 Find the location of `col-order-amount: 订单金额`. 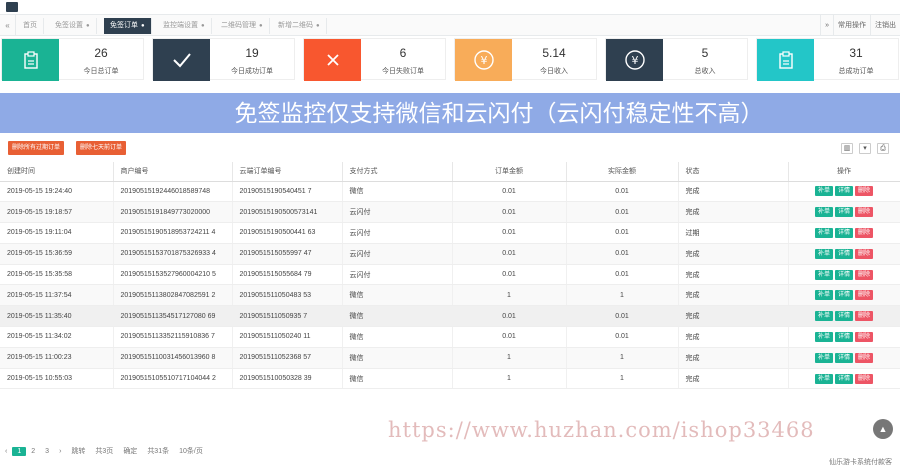

col-order-amount: 订单金额 is located at coordinates (509, 172).